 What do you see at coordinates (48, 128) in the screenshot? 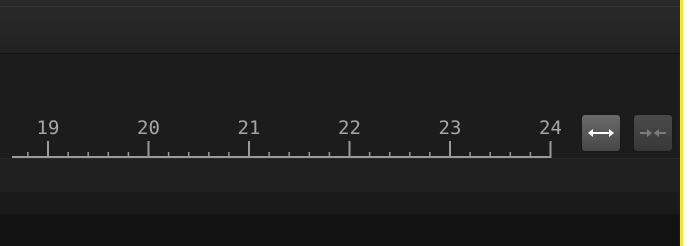
I see `hour-label: 19` at bounding box center [48, 128].